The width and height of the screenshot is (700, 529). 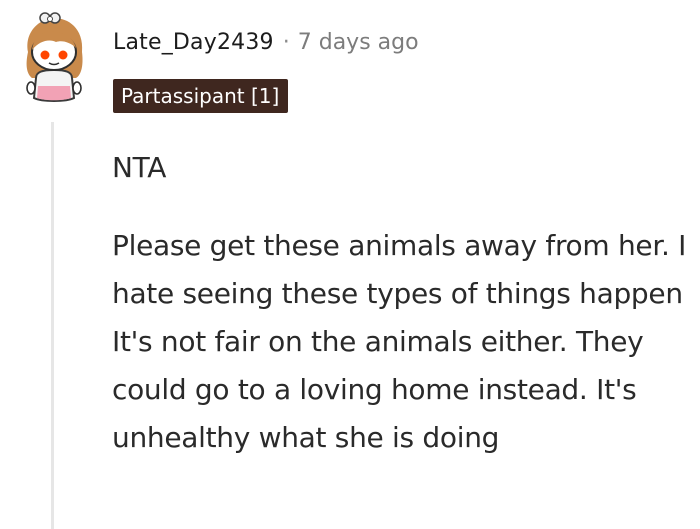 What do you see at coordinates (52, 325) in the screenshot?
I see `thread-collapse-line` at bounding box center [52, 325].